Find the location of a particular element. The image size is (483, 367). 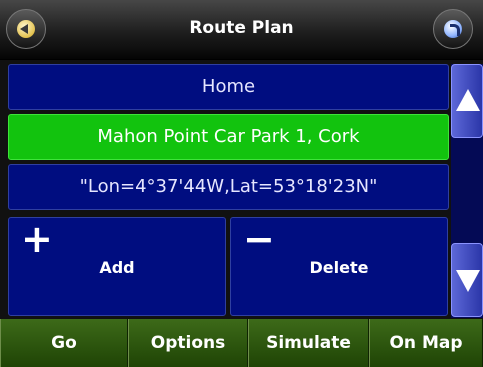

minus-icon: − is located at coordinates (259, 239).